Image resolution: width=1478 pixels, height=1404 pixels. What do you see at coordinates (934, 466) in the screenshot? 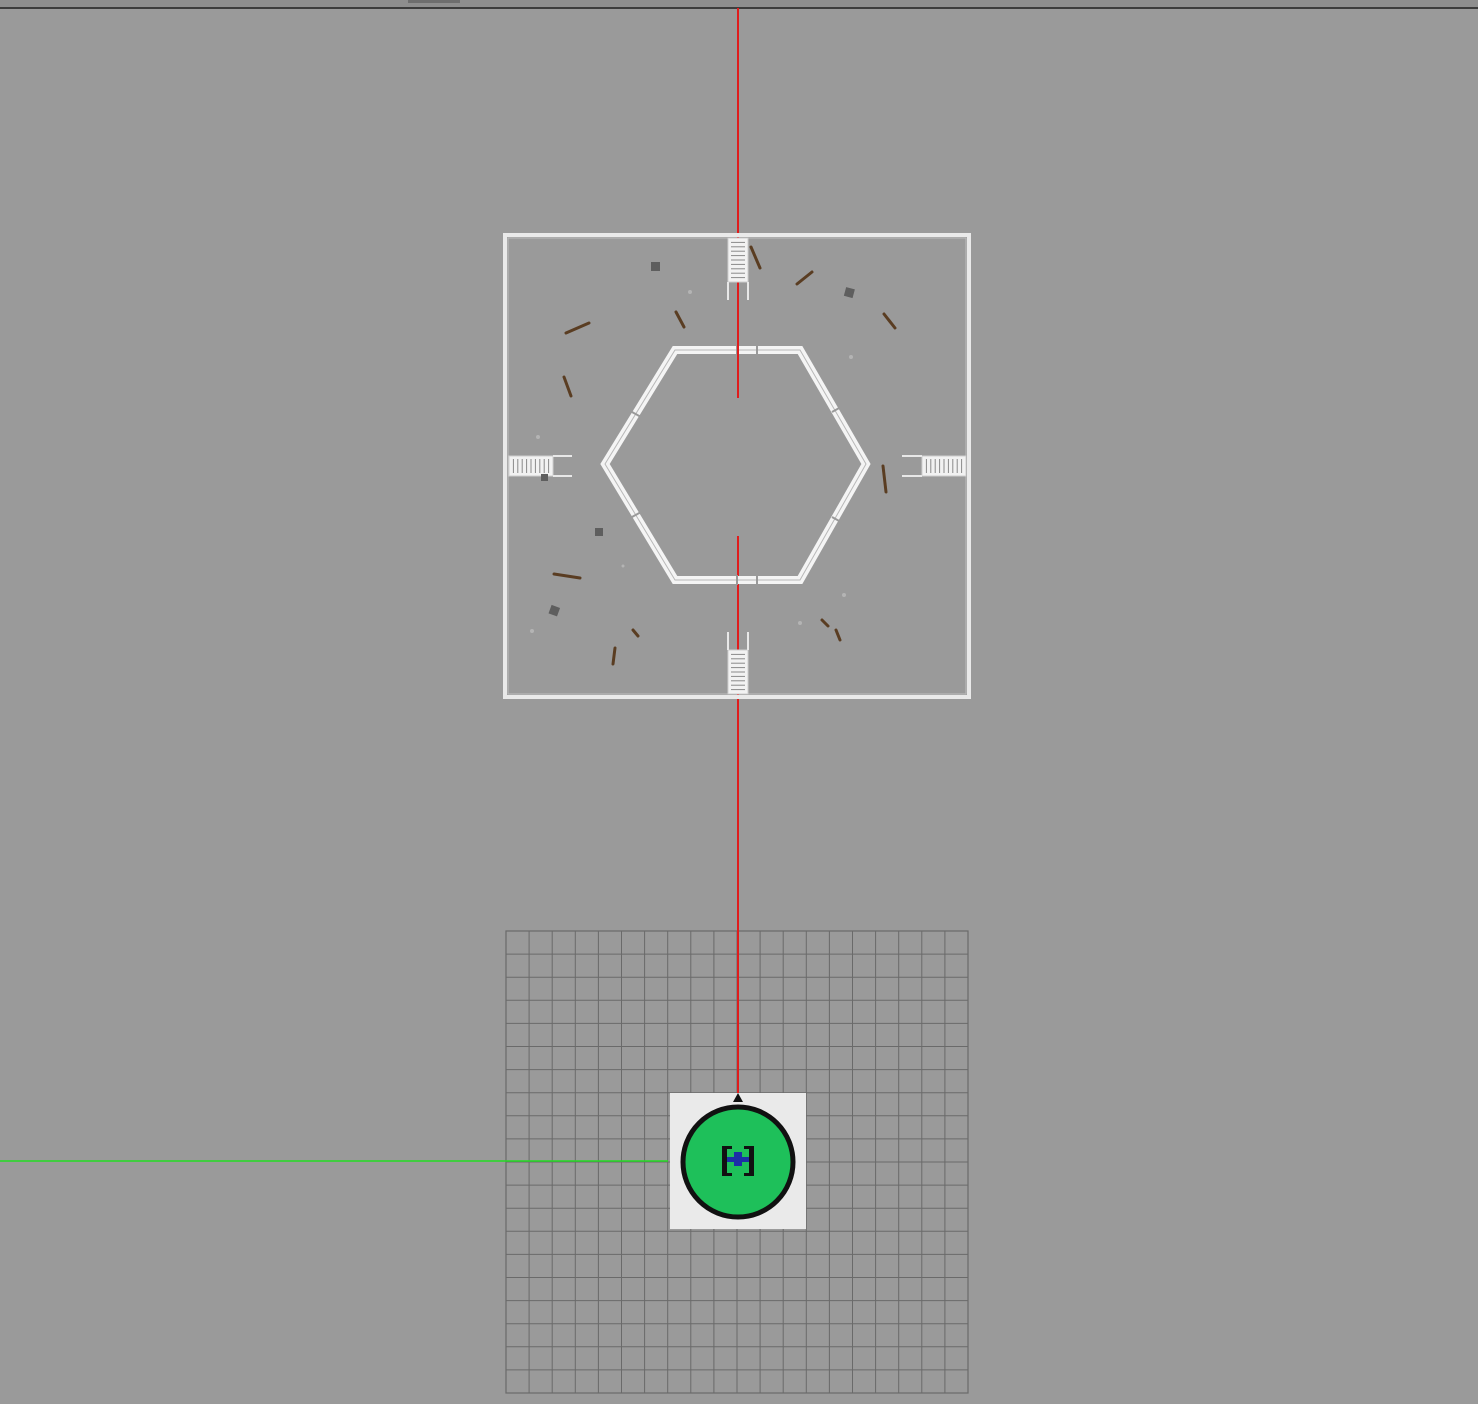
I see `stairs-east` at bounding box center [934, 466].